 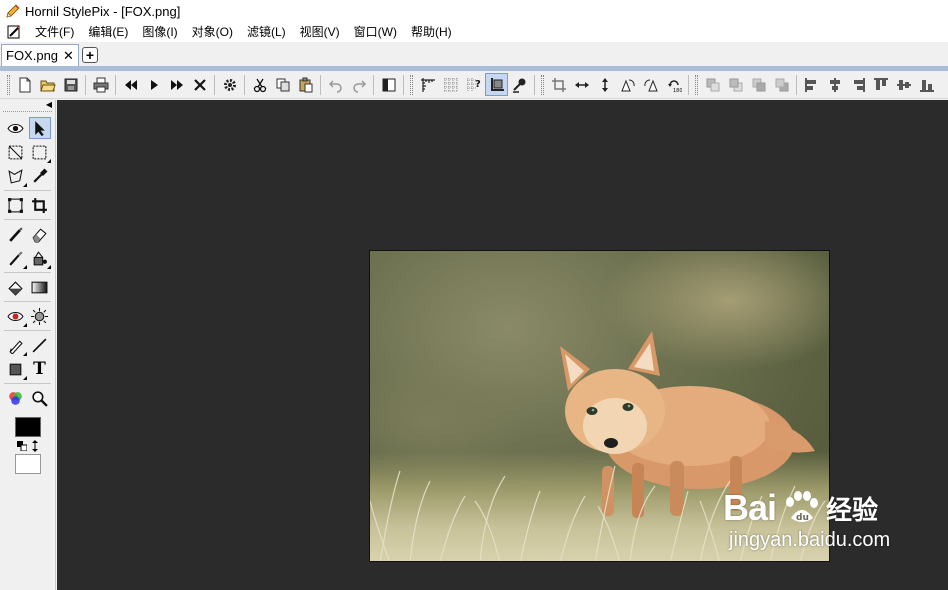 What do you see at coordinates (89, 55) in the screenshot?
I see `add-tab-button: +` at bounding box center [89, 55].